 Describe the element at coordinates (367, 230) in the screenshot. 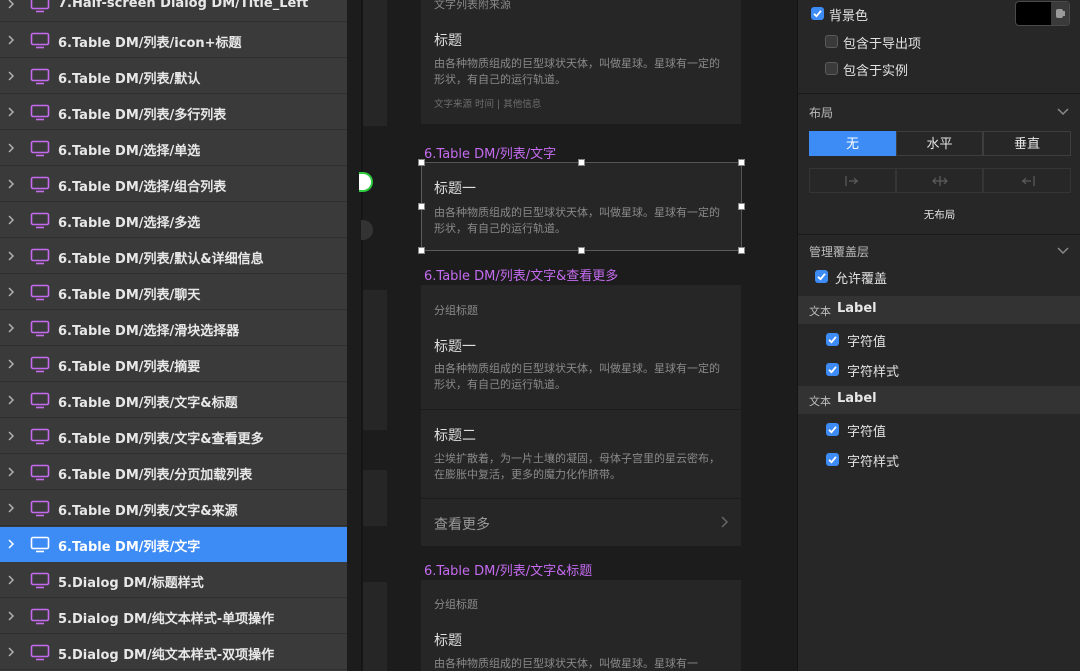

I see `toggle-switch-partial` at that location.